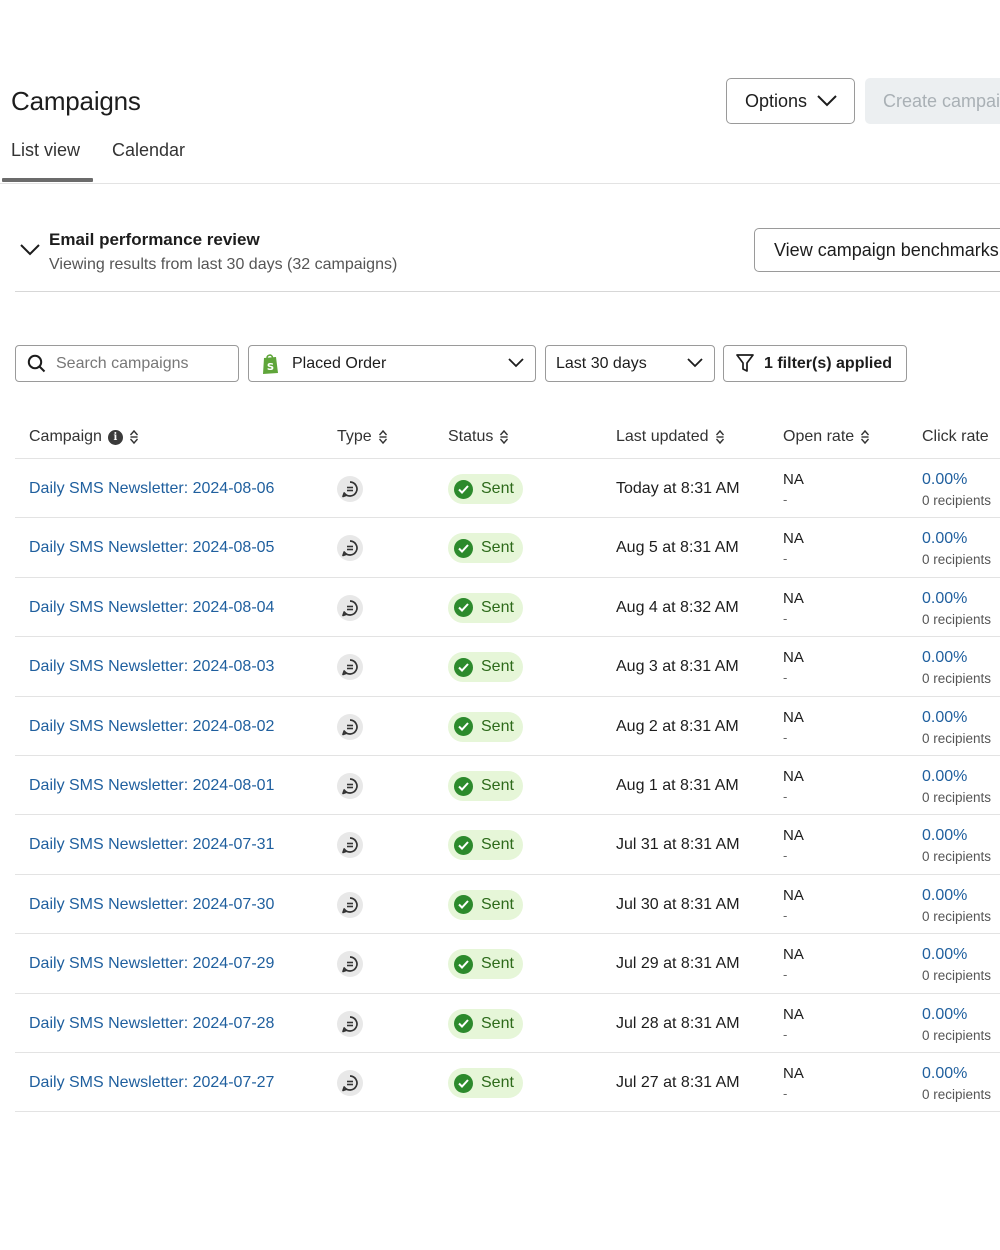 Image resolution: width=1000 pixels, height=1250 pixels. What do you see at coordinates (151, 548) in the screenshot?
I see `campaign-name-link: Daily SMS Newsletter: 2024-08-05` at bounding box center [151, 548].